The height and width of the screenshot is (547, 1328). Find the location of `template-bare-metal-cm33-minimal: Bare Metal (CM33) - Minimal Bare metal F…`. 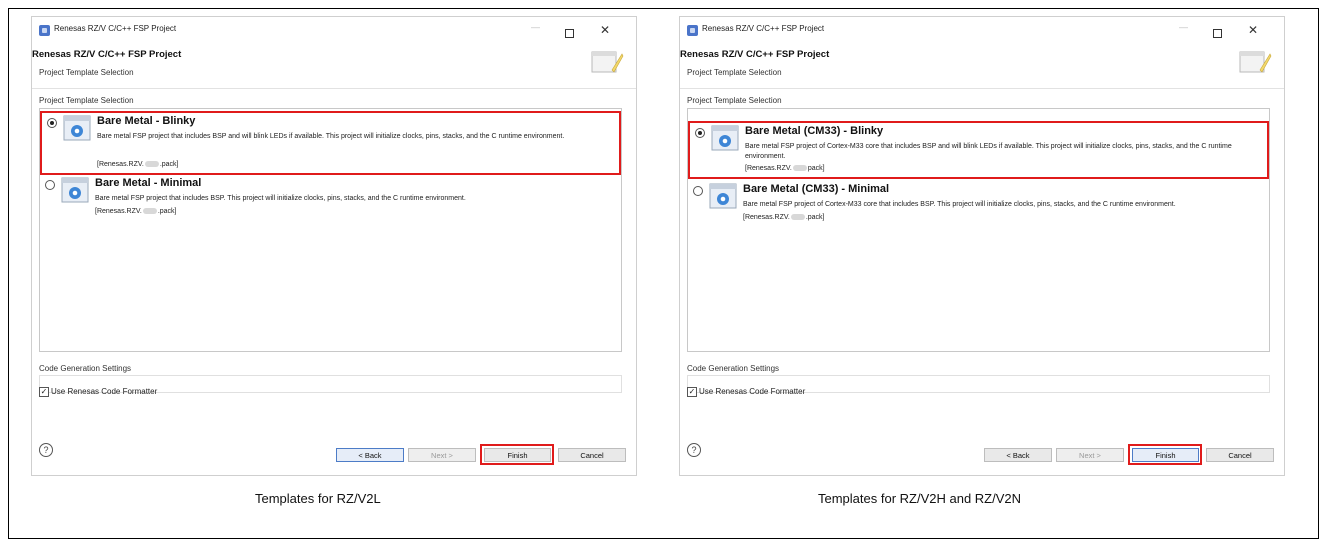

template-bare-metal-cm33-minimal: Bare Metal (CM33) - Minimal Bare metal F… is located at coordinates (978, 213).